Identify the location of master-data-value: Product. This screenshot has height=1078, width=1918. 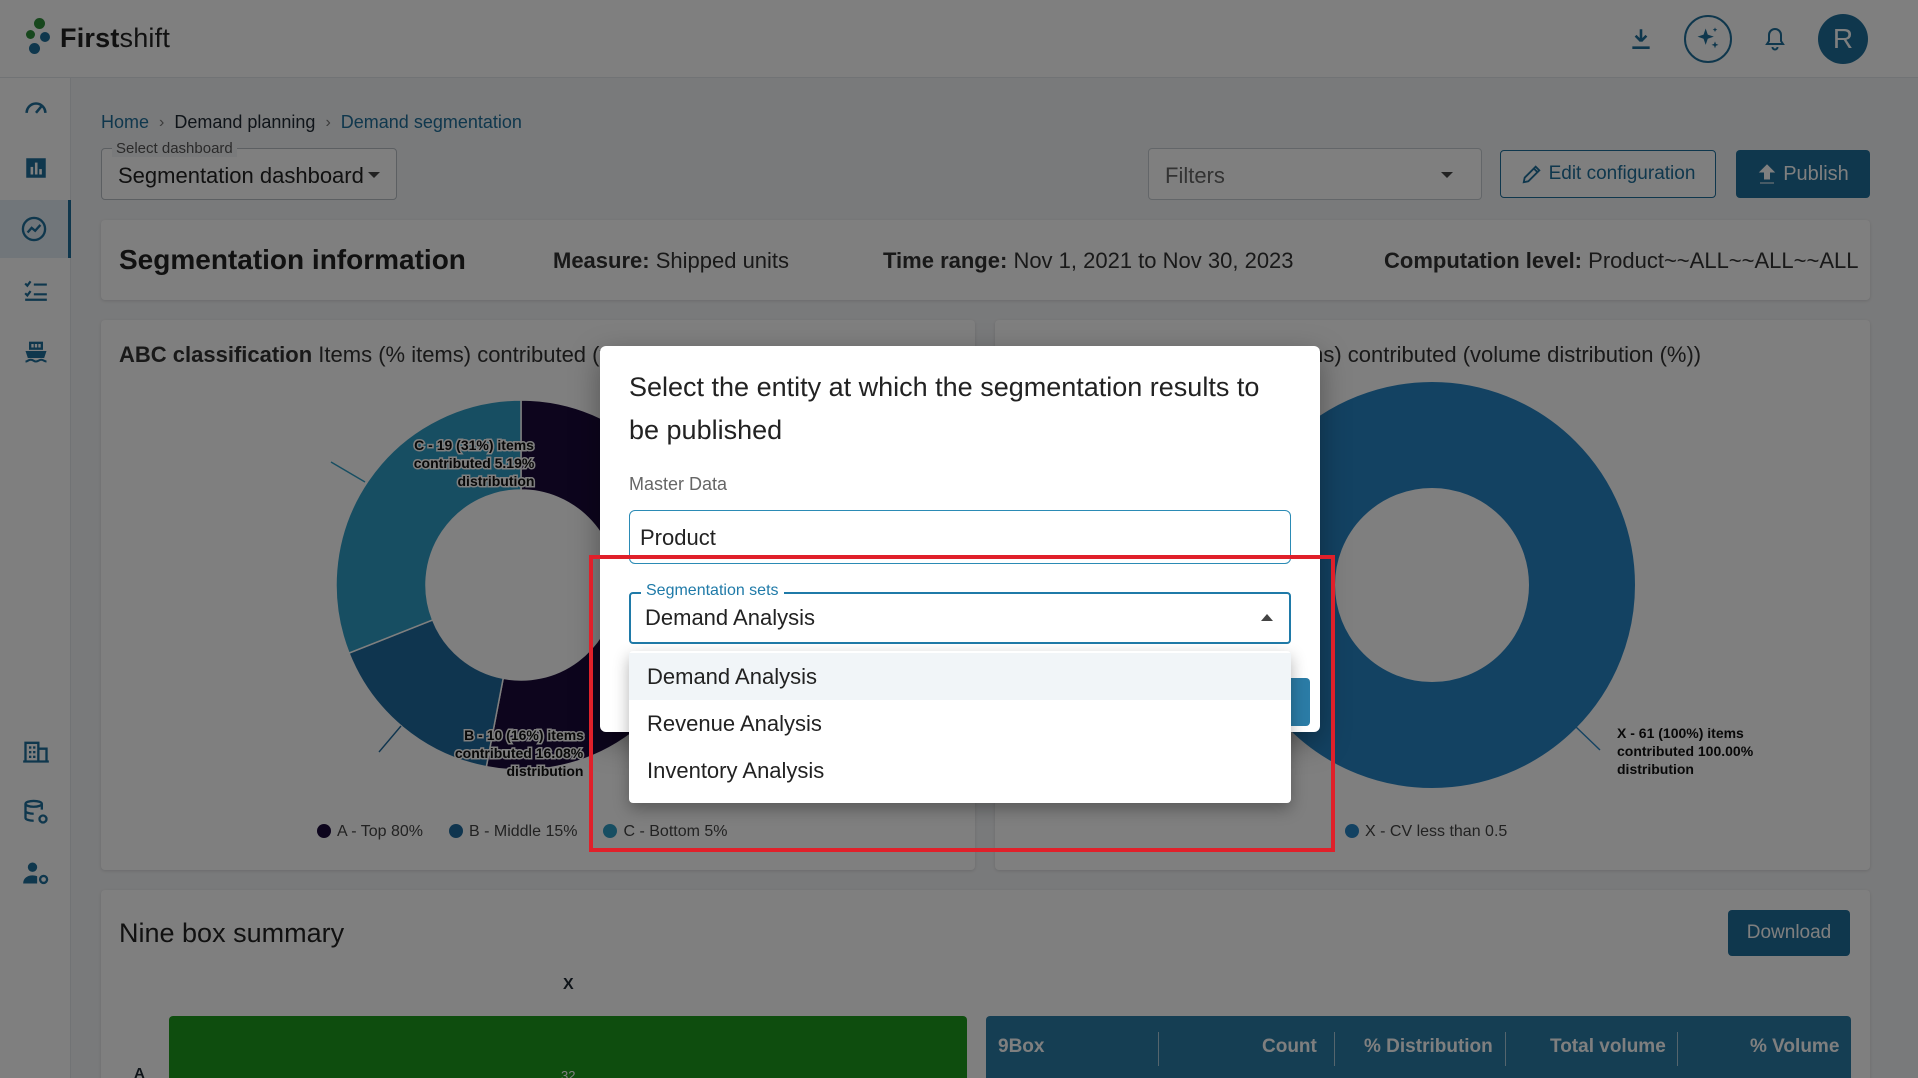
(678, 537).